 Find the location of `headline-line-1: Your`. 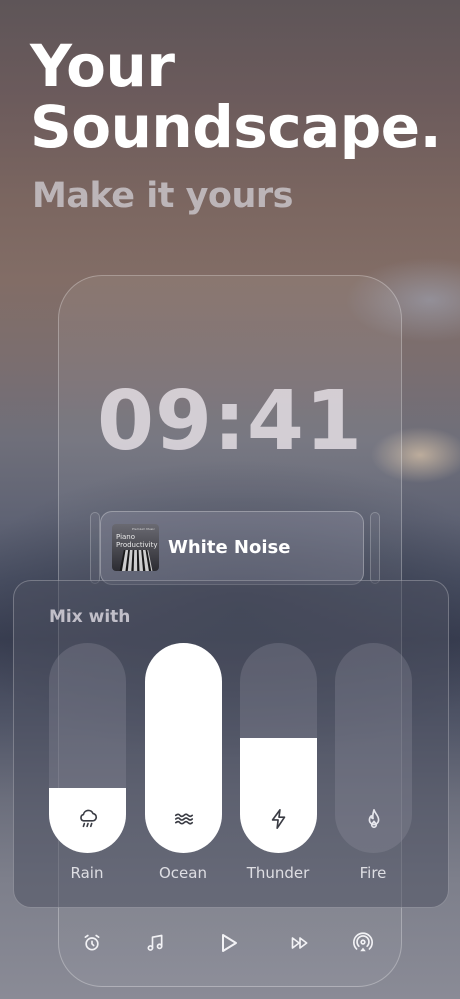

headline-line-1: Your is located at coordinates (102, 66).